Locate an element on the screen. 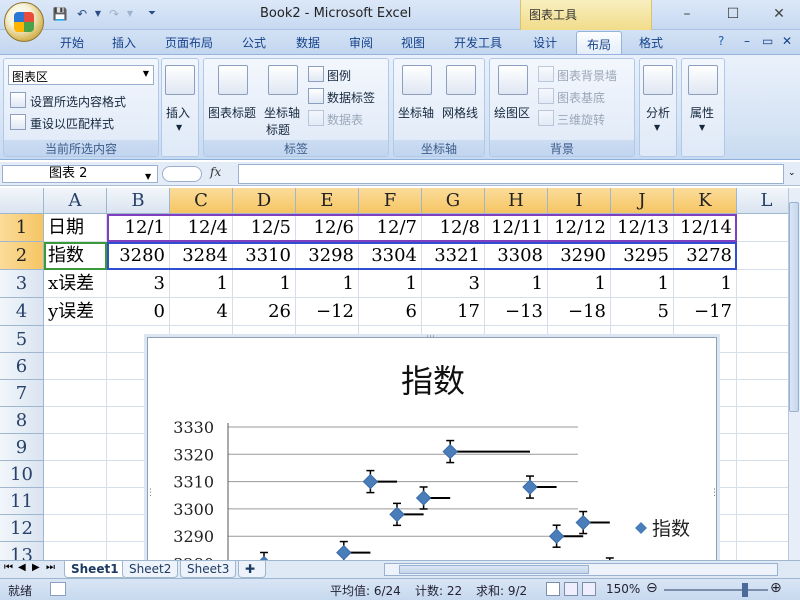 The width and height of the screenshot is (800, 600). axis-title-button: 坐标轴 is located at coordinates (282, 112).